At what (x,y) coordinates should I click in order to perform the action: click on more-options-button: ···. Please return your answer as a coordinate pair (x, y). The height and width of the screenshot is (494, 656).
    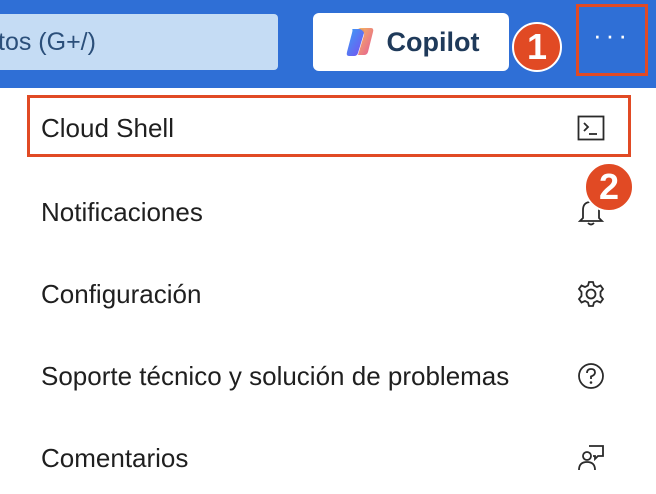
    Looking at the image, I should click on (612, 40).